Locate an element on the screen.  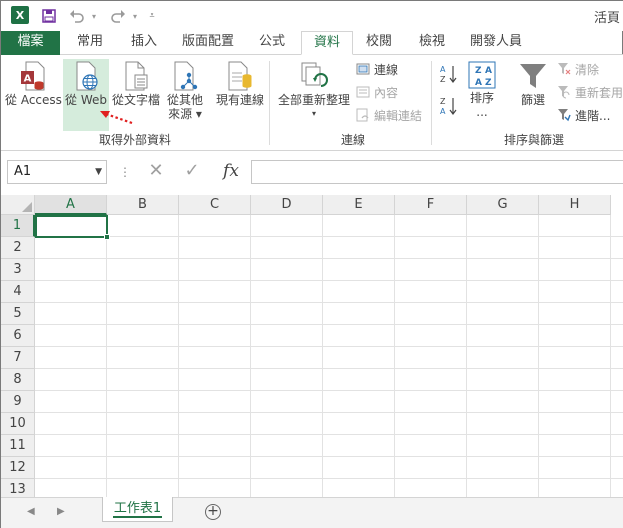
web-icon is located at coordinates (87, 76).